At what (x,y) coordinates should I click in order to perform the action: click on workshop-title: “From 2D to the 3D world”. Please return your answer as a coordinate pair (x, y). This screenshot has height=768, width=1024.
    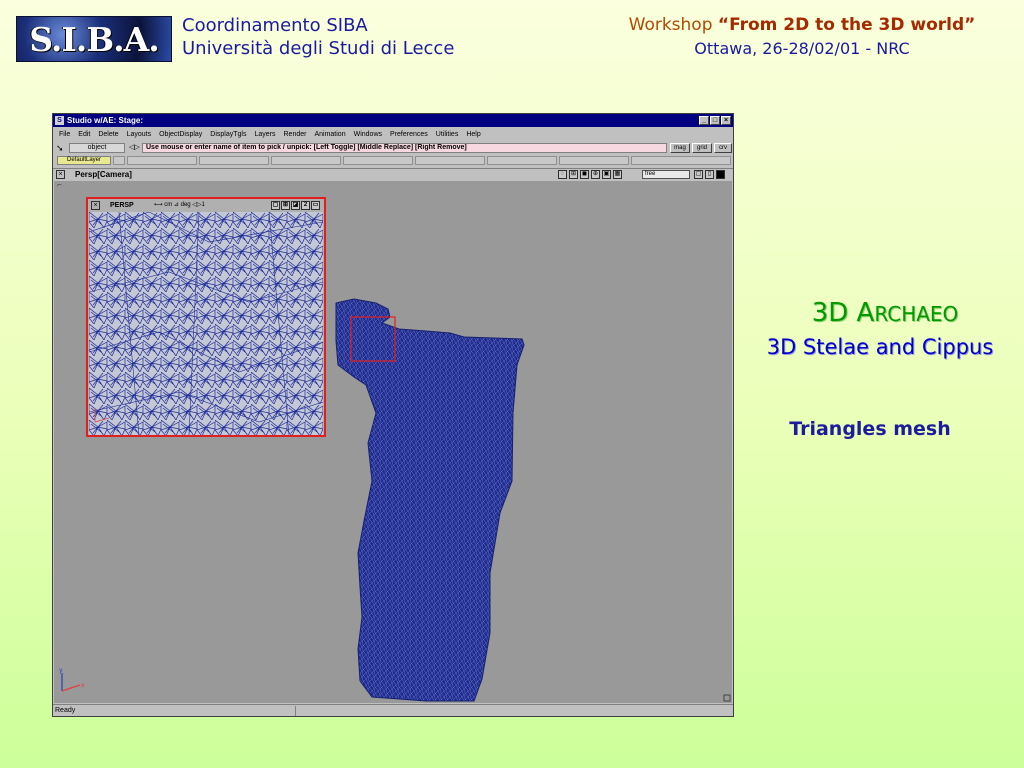
    Looking at the image, I should click on (846, 25).